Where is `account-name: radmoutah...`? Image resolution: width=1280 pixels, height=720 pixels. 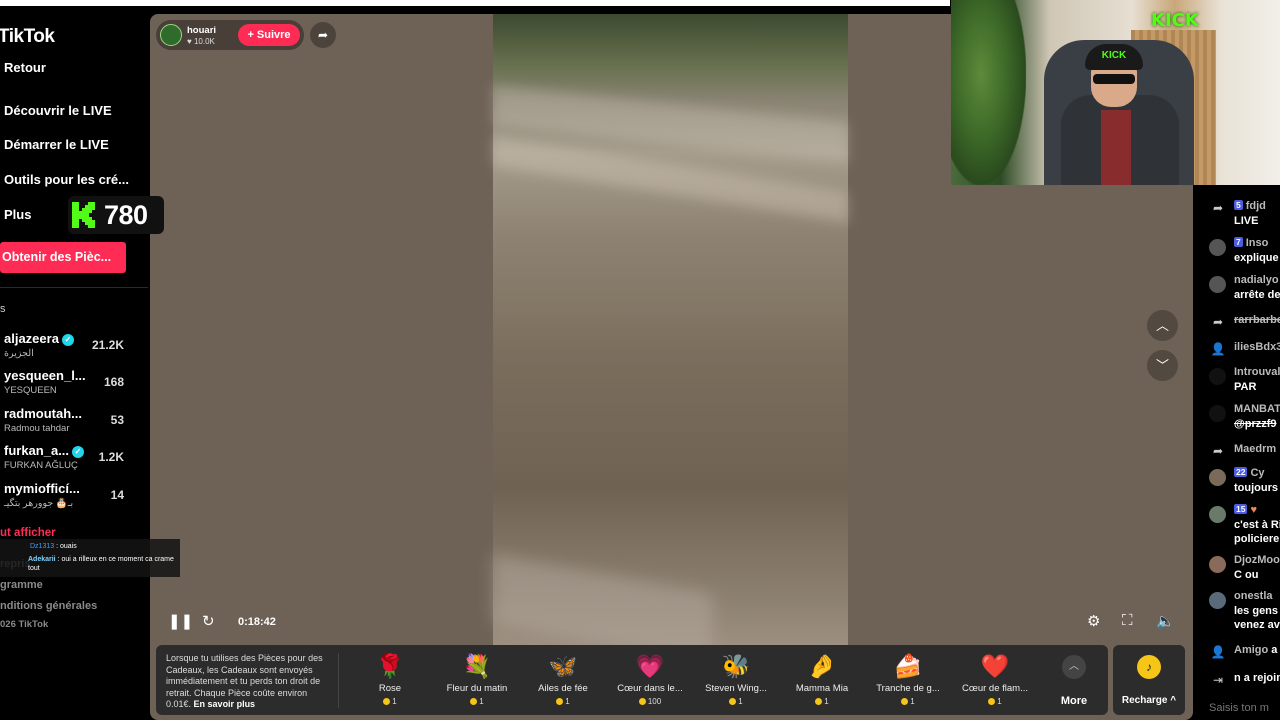
account-name: radmoutah... is located at coordinates (43, 413).